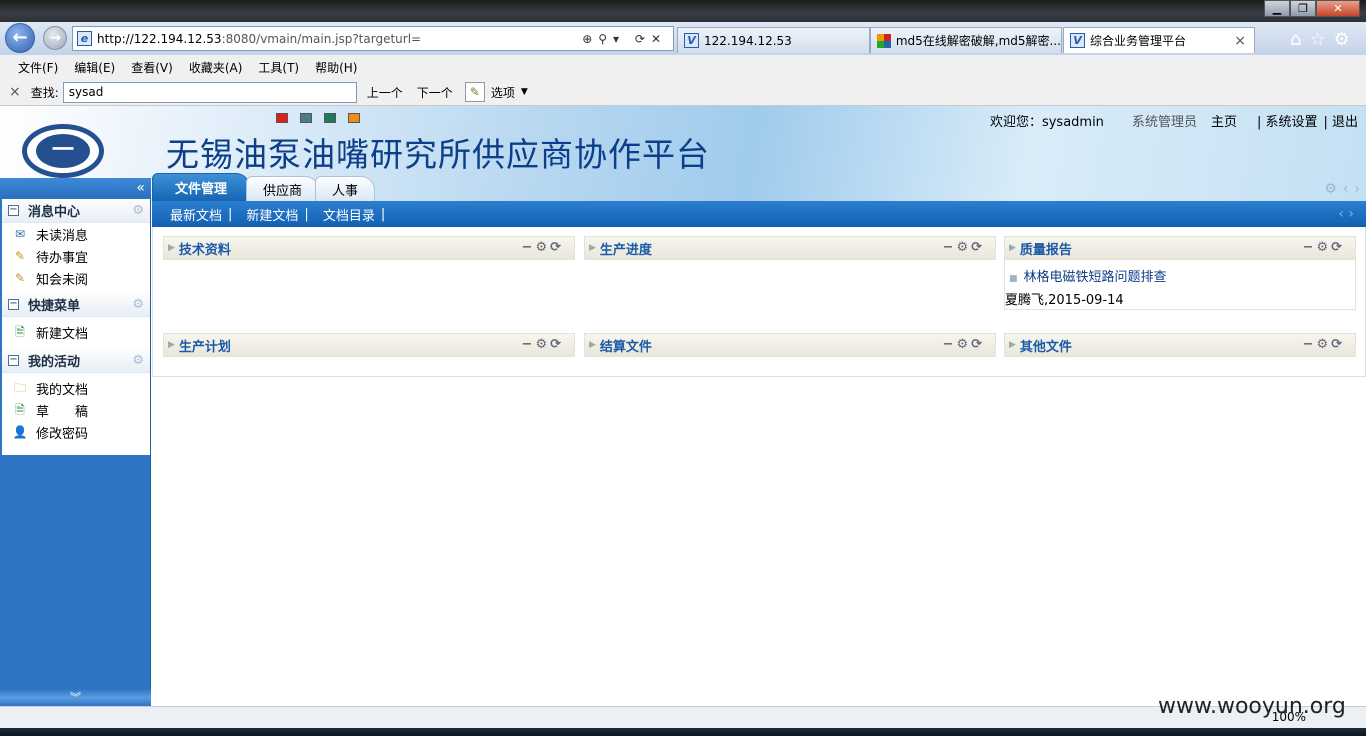  I want to click on chevron-right-icon: ›, so click(1357, 189).